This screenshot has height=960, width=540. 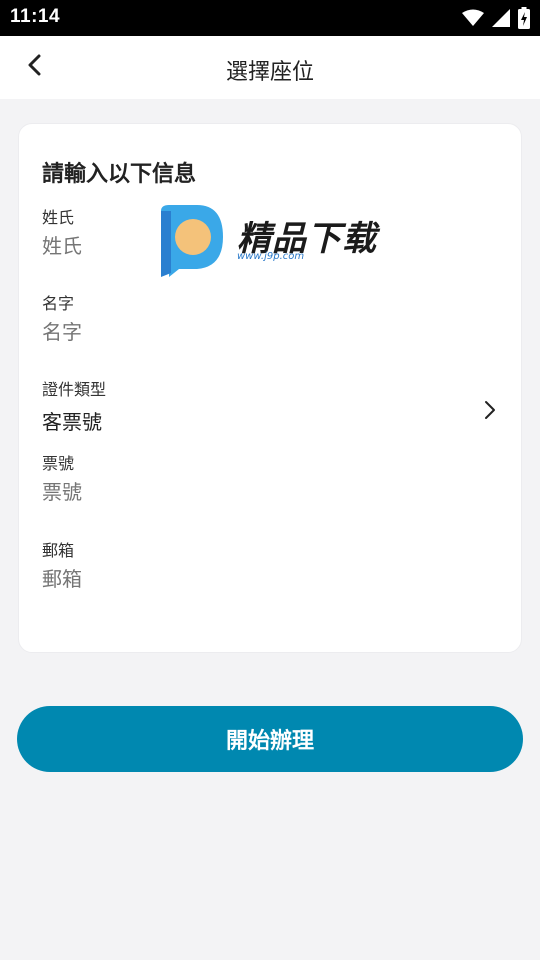 What do you see at coordinates (191, 243) in the screenshot?
I see `watermark-logo-icon` at bounding box center [191, 243].